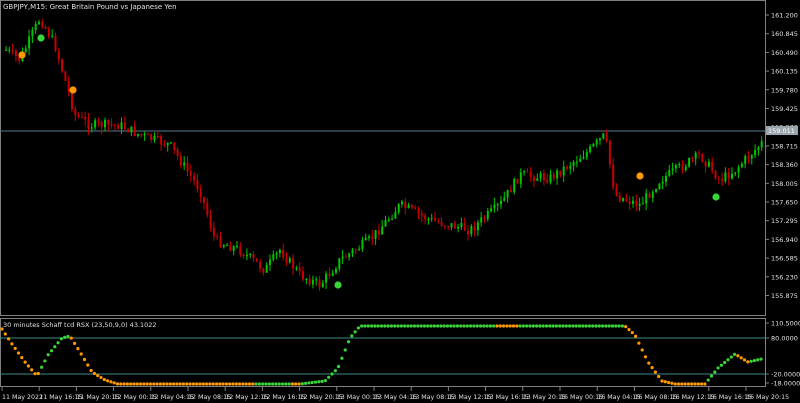  Describe the element at coordinates (781, 131) in the screenshot. I see `current-price-label: 159.011` at that location.